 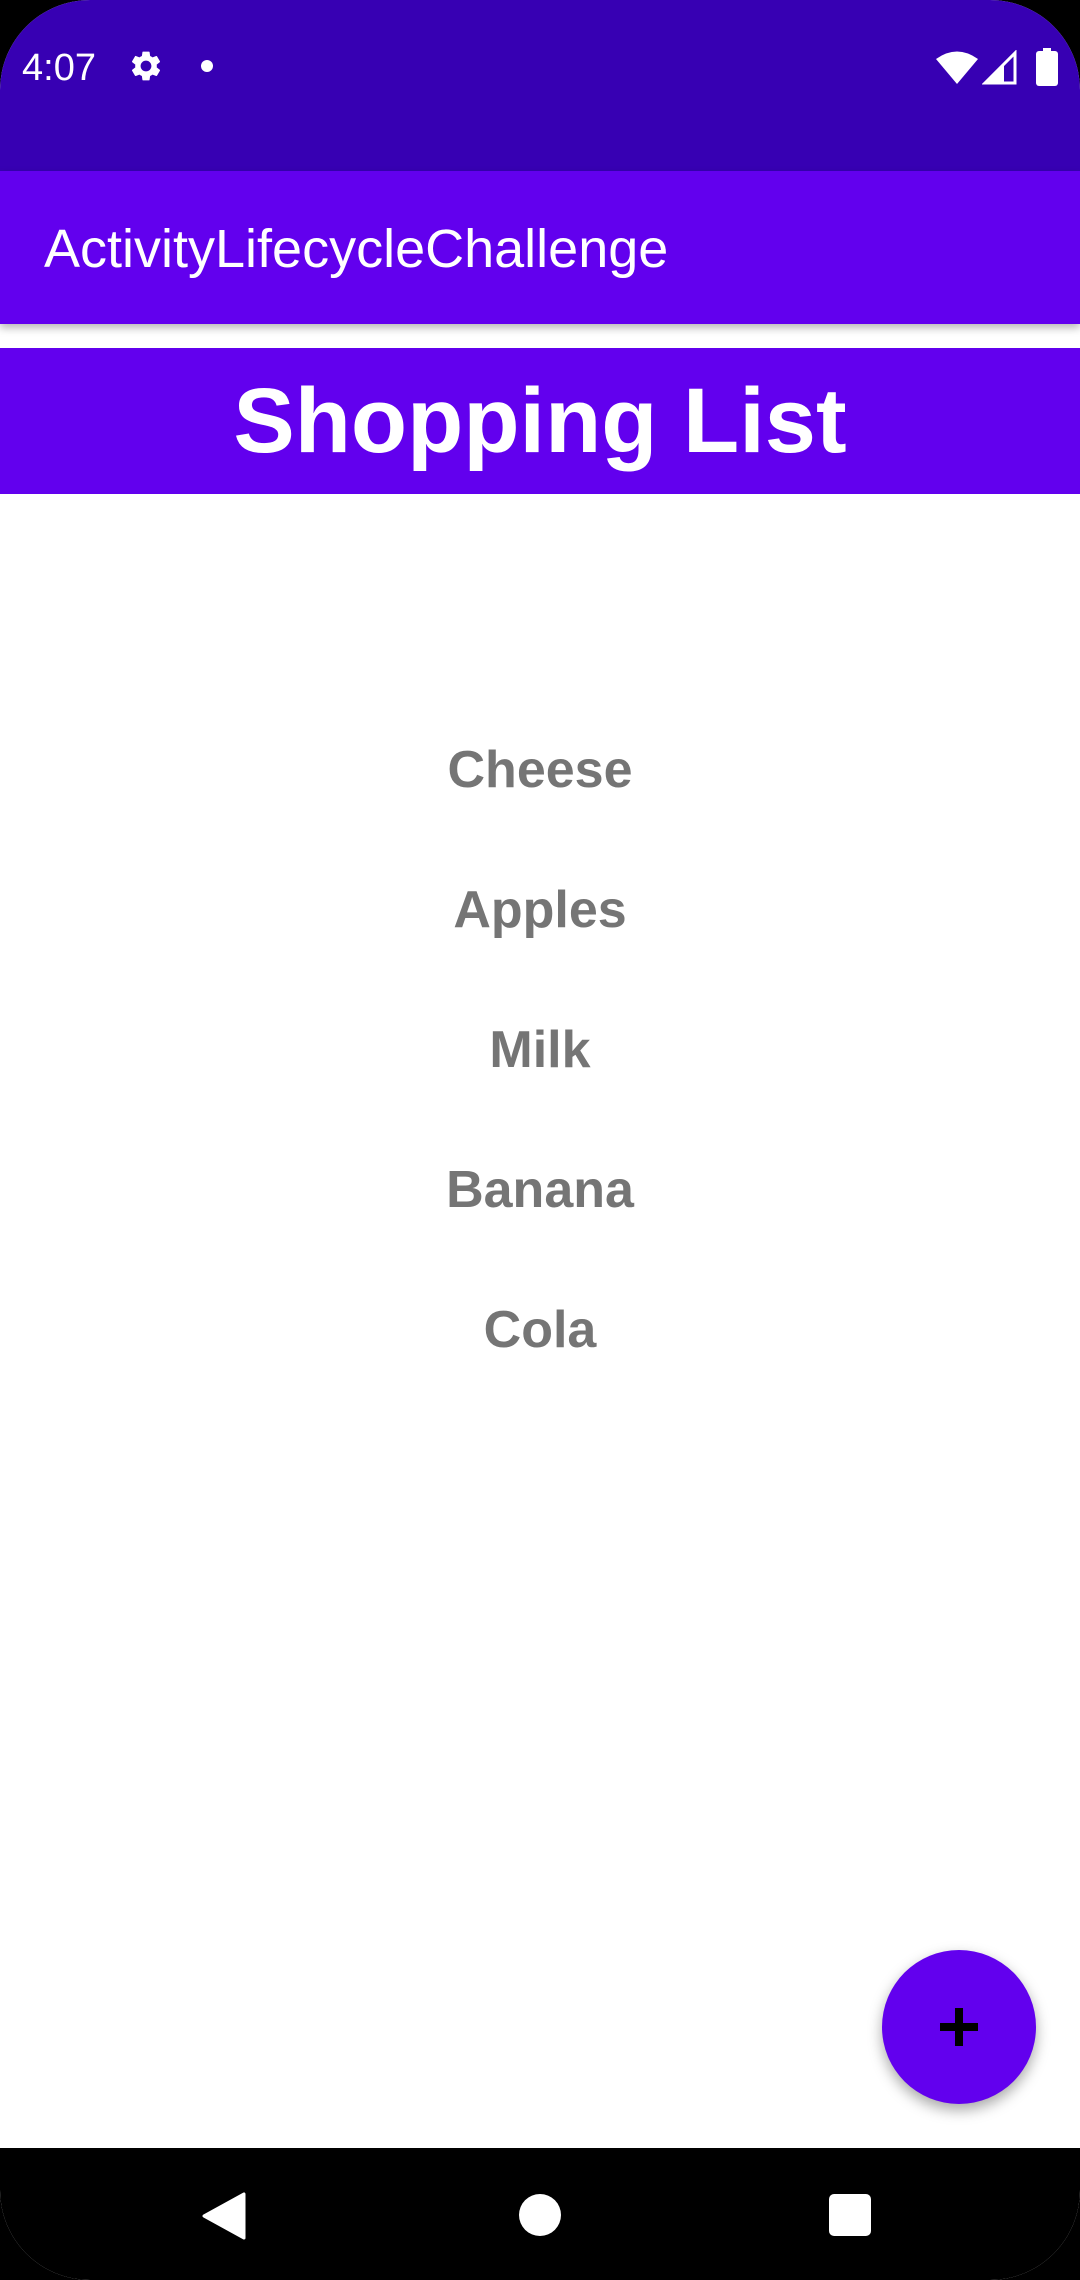 I want to click on signal-icon, so click(x=999, y=67).